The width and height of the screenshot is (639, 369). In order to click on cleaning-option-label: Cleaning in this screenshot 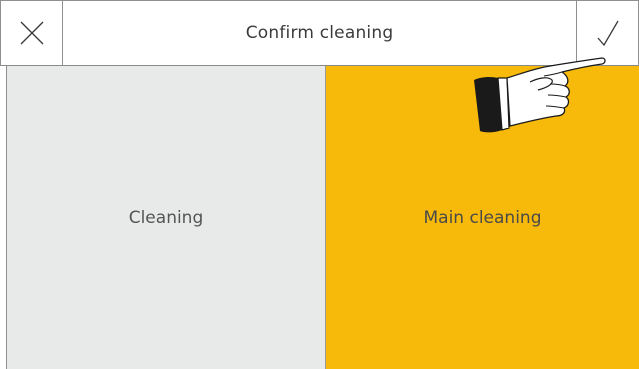, I will do `click(166, 217)`.